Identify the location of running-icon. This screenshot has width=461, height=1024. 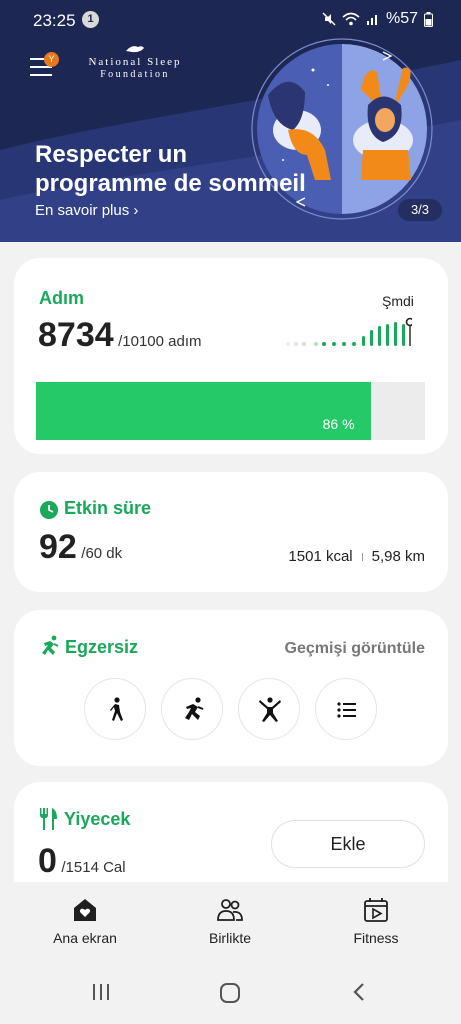
(50, 645).